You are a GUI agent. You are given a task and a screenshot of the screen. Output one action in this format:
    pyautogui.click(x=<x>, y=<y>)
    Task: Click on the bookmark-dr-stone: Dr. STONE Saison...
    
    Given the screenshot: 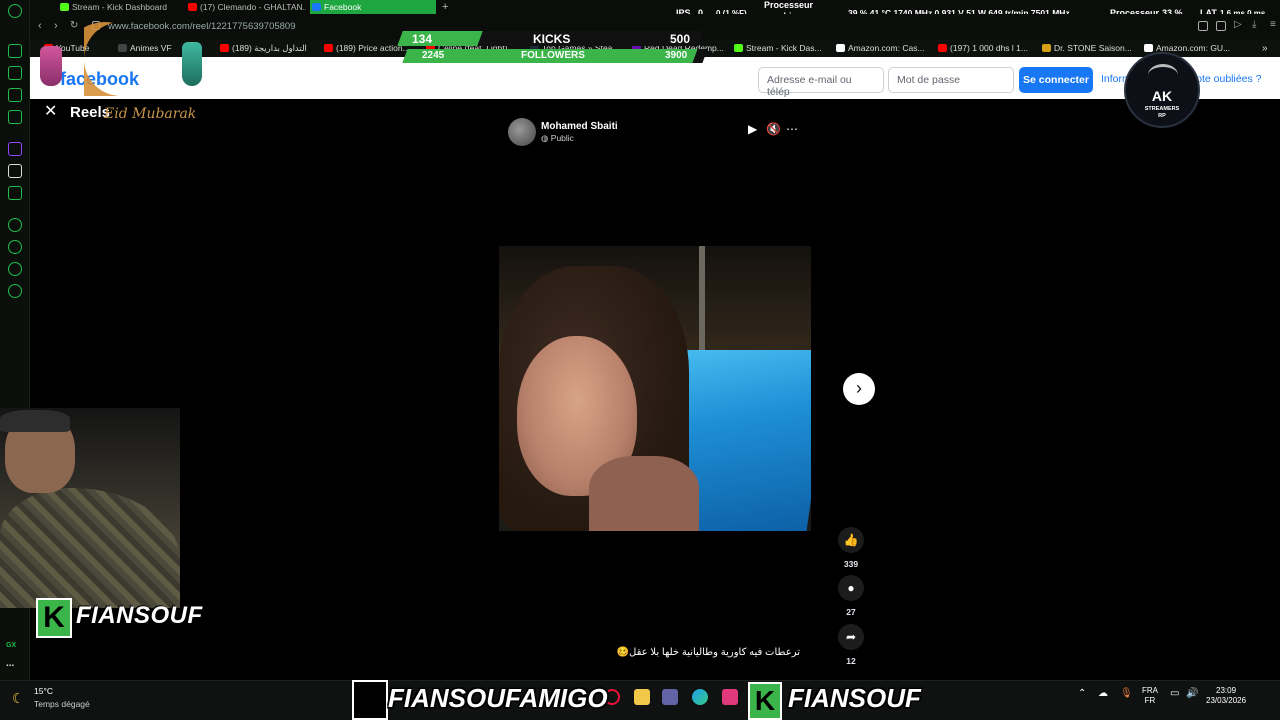 What is the action you would take?
    pyautogui.click(x=1087, y=48)
    